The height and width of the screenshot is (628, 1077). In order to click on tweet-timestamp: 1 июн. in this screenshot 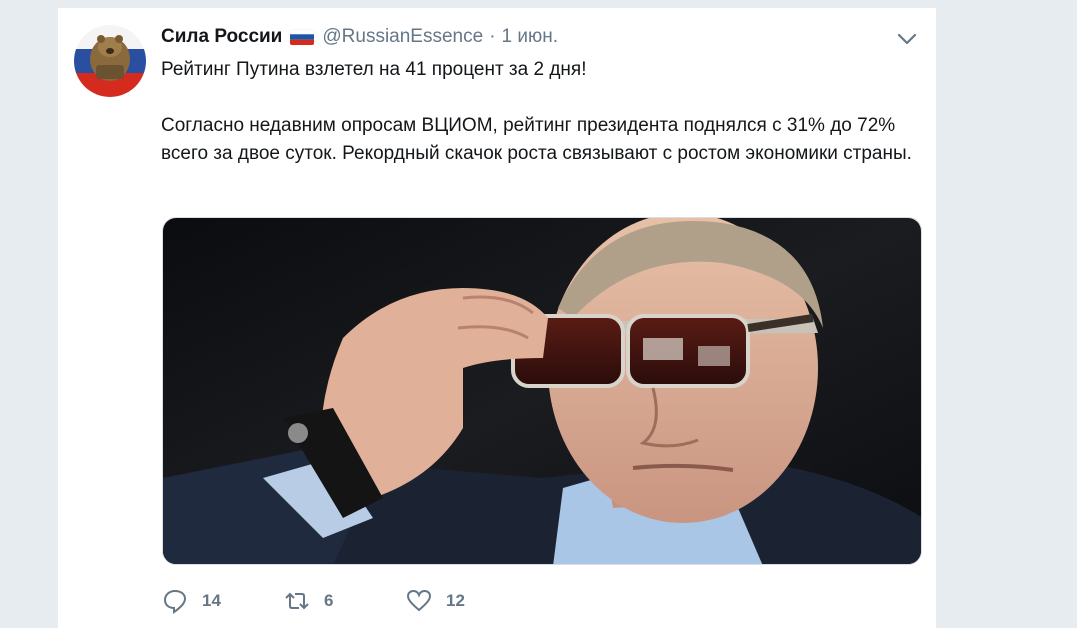, I will do `click(530, 37)`.